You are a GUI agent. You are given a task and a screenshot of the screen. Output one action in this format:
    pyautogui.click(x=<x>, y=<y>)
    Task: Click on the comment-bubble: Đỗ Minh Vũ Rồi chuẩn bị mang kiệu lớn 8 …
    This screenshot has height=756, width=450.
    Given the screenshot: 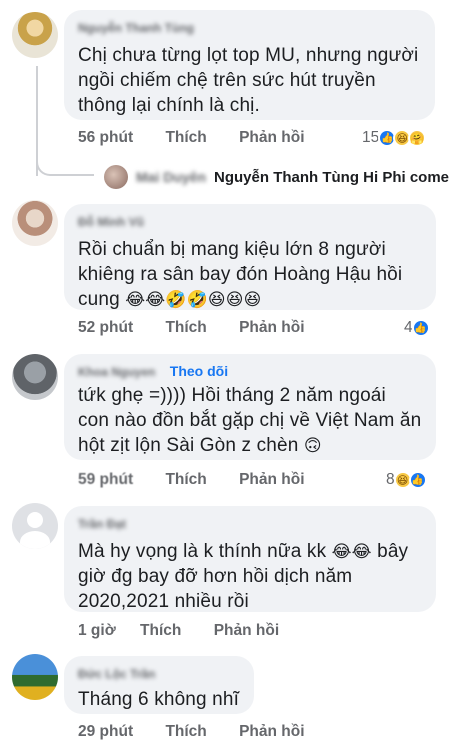 What is the action you would take?
    pyautogui.click(x=250, y=257)
    